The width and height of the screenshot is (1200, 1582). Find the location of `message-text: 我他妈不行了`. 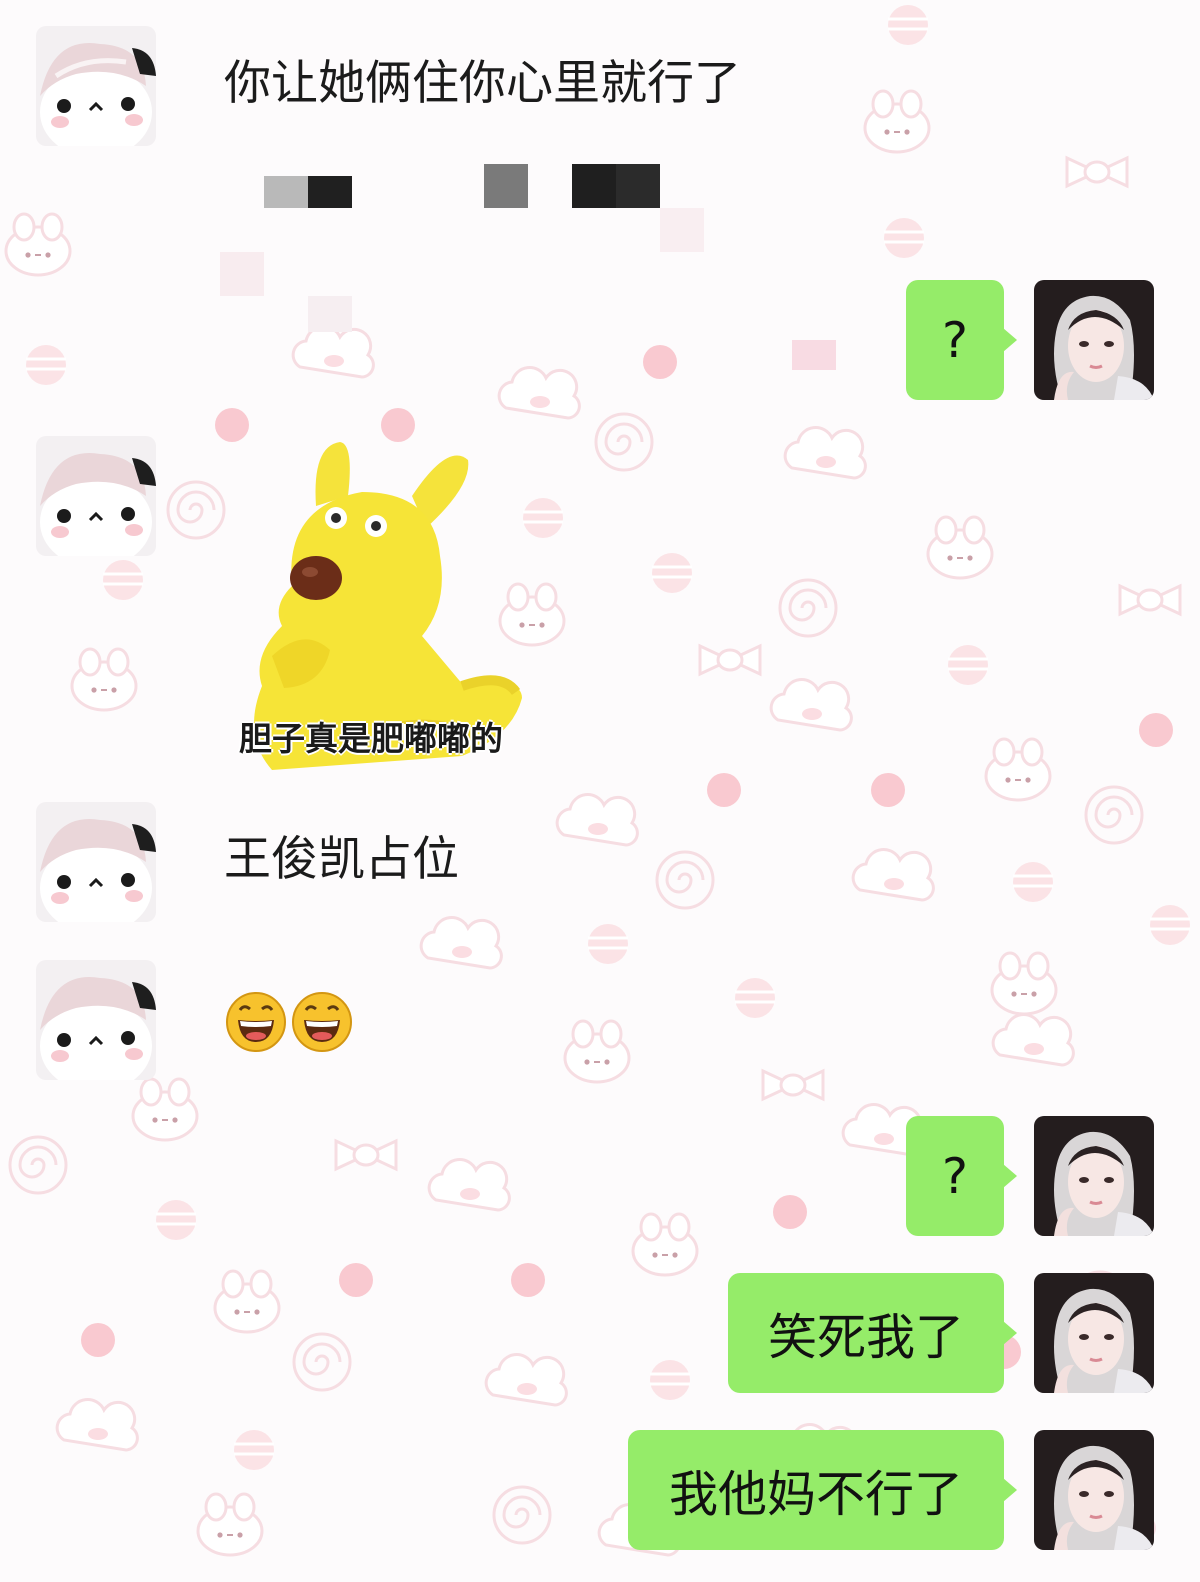

message-text: 我他妈不行了 is located at coordinates (815, 1494).